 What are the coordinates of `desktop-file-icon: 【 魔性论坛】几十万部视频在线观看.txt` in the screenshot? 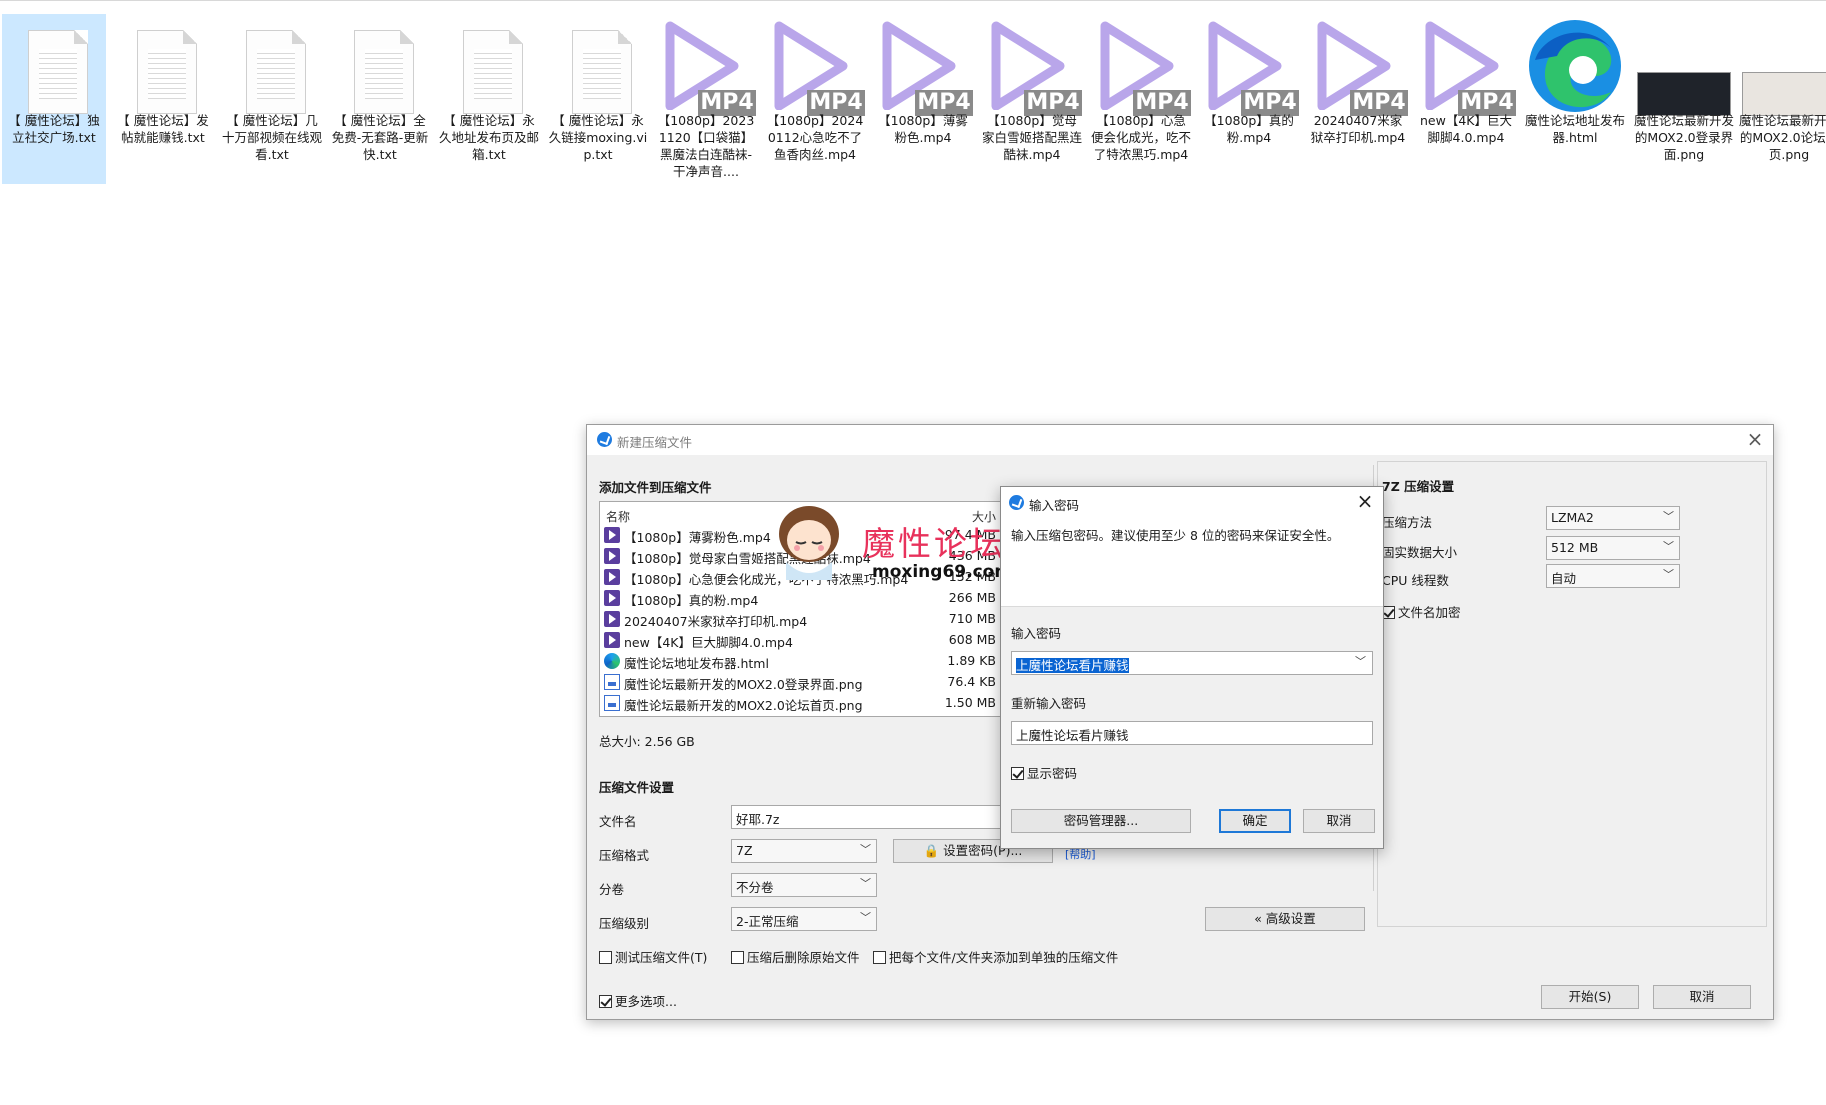 It's located at (272, 99).